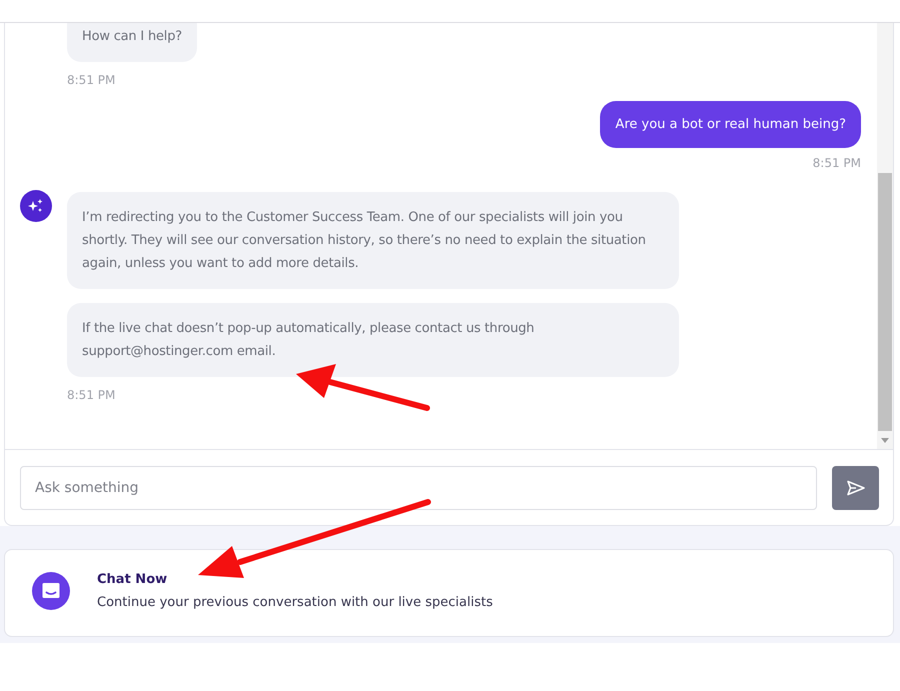 This screenshot has width=900, height=691. I want to click on chat-now-card: Chat Now Continue your previous conversation with our live specialists, so click(449, 593).